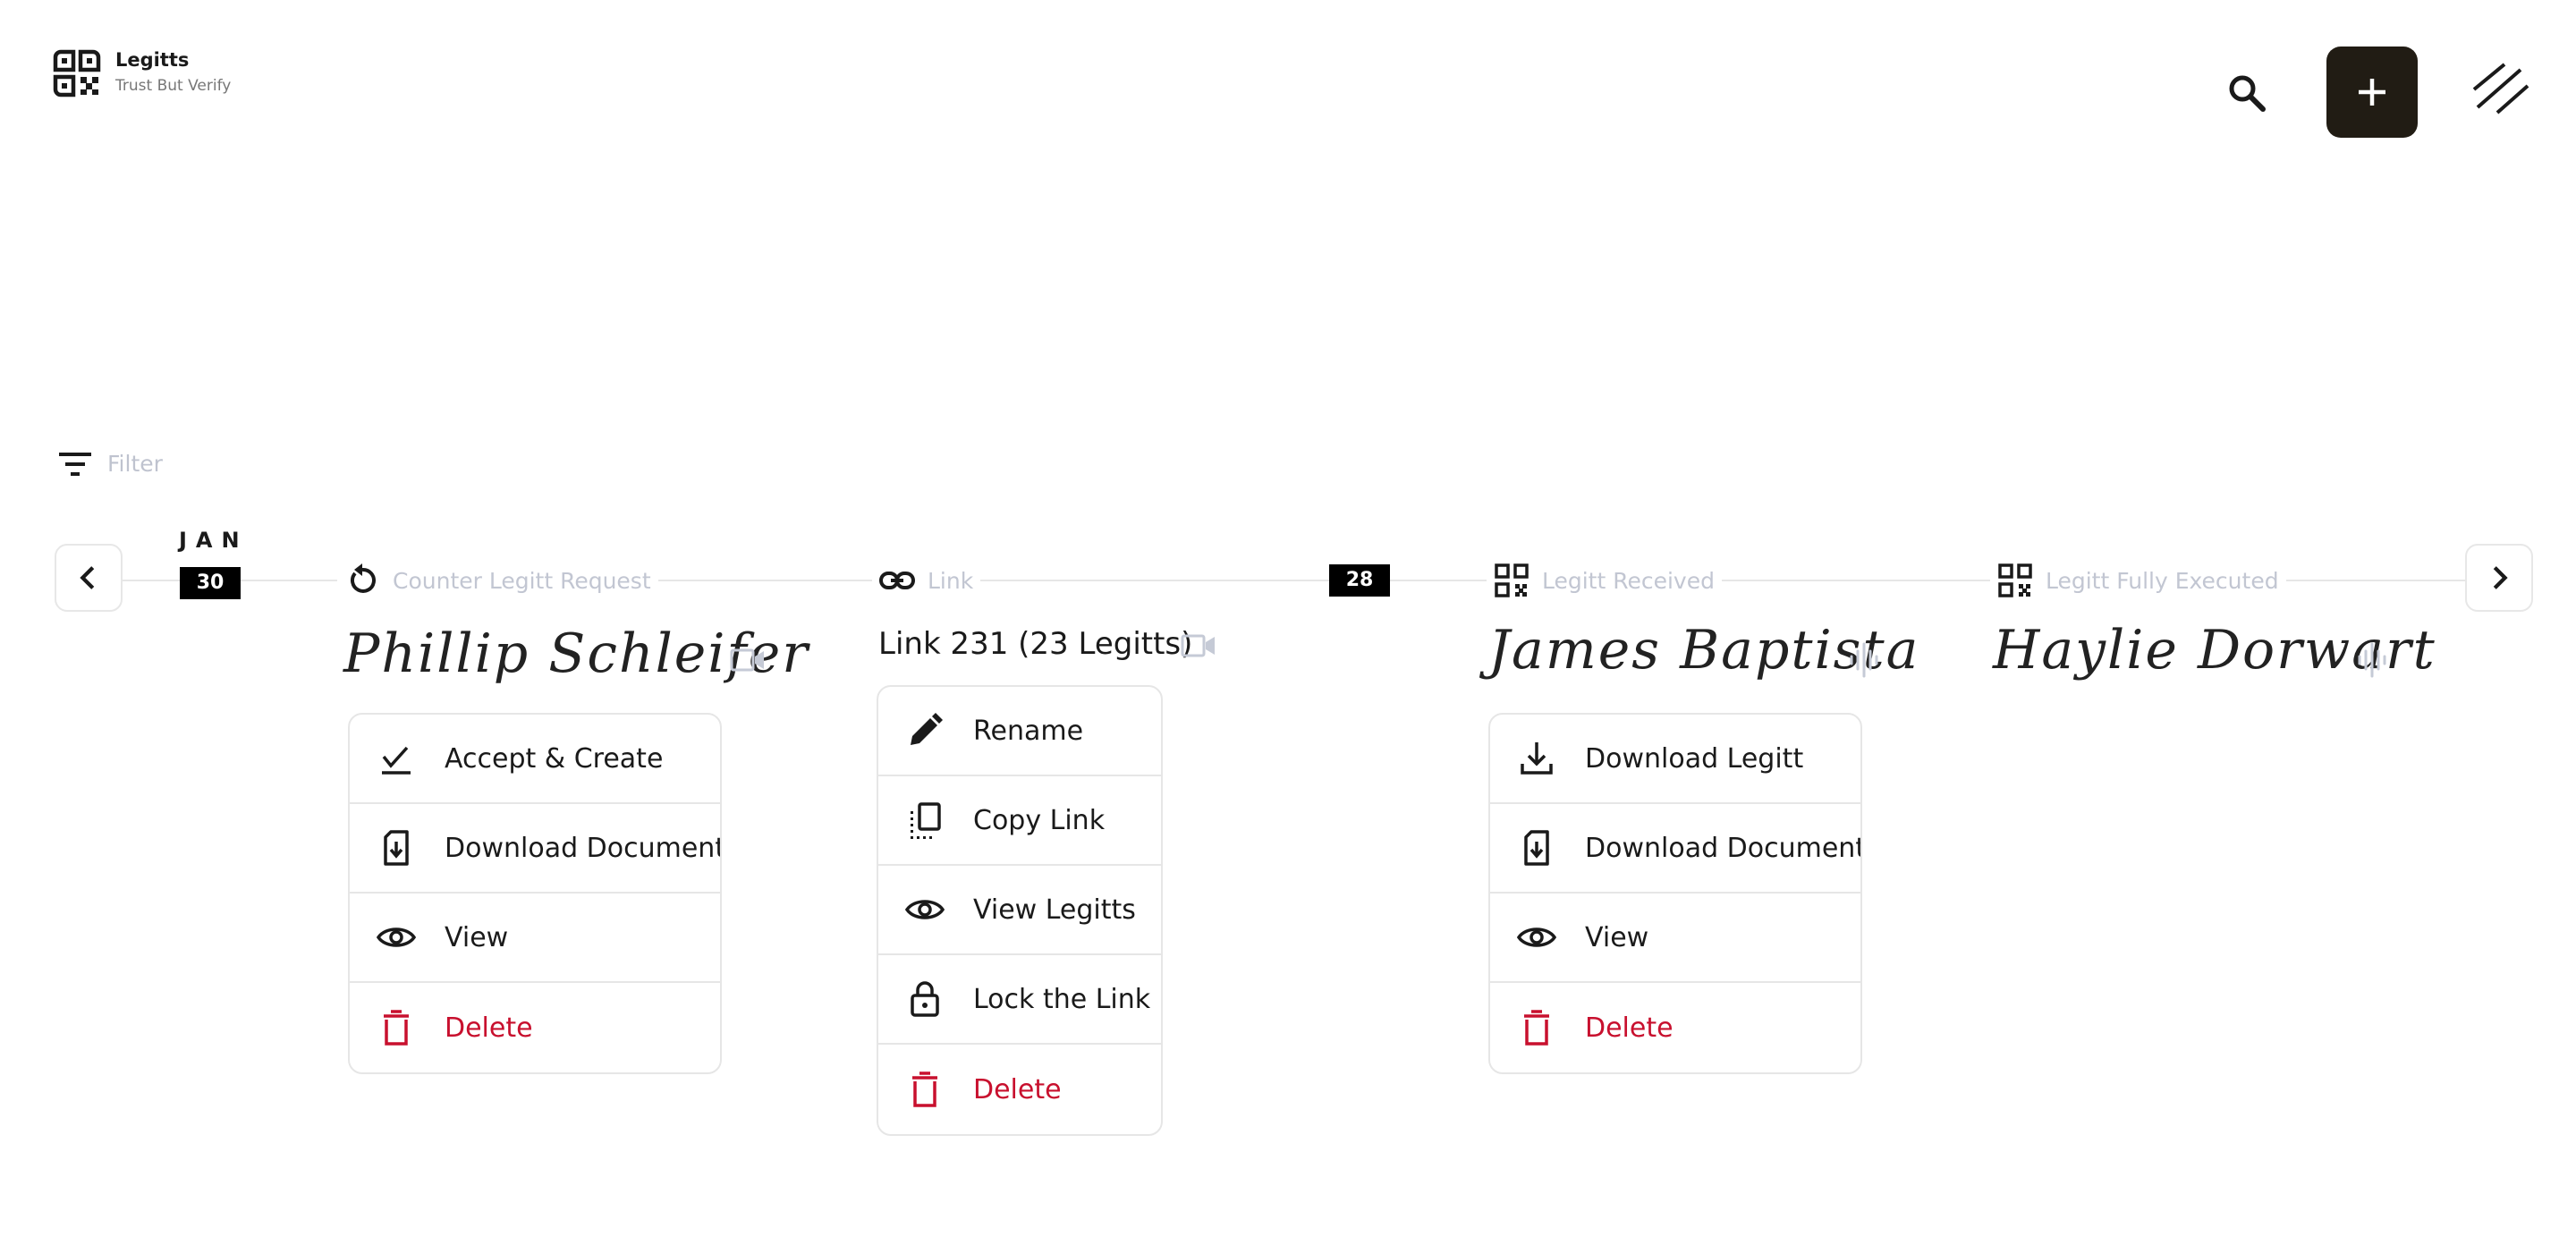  Describe the element at coordinates (925, 999) in the screenshot. I see `lock-icon` at that location.